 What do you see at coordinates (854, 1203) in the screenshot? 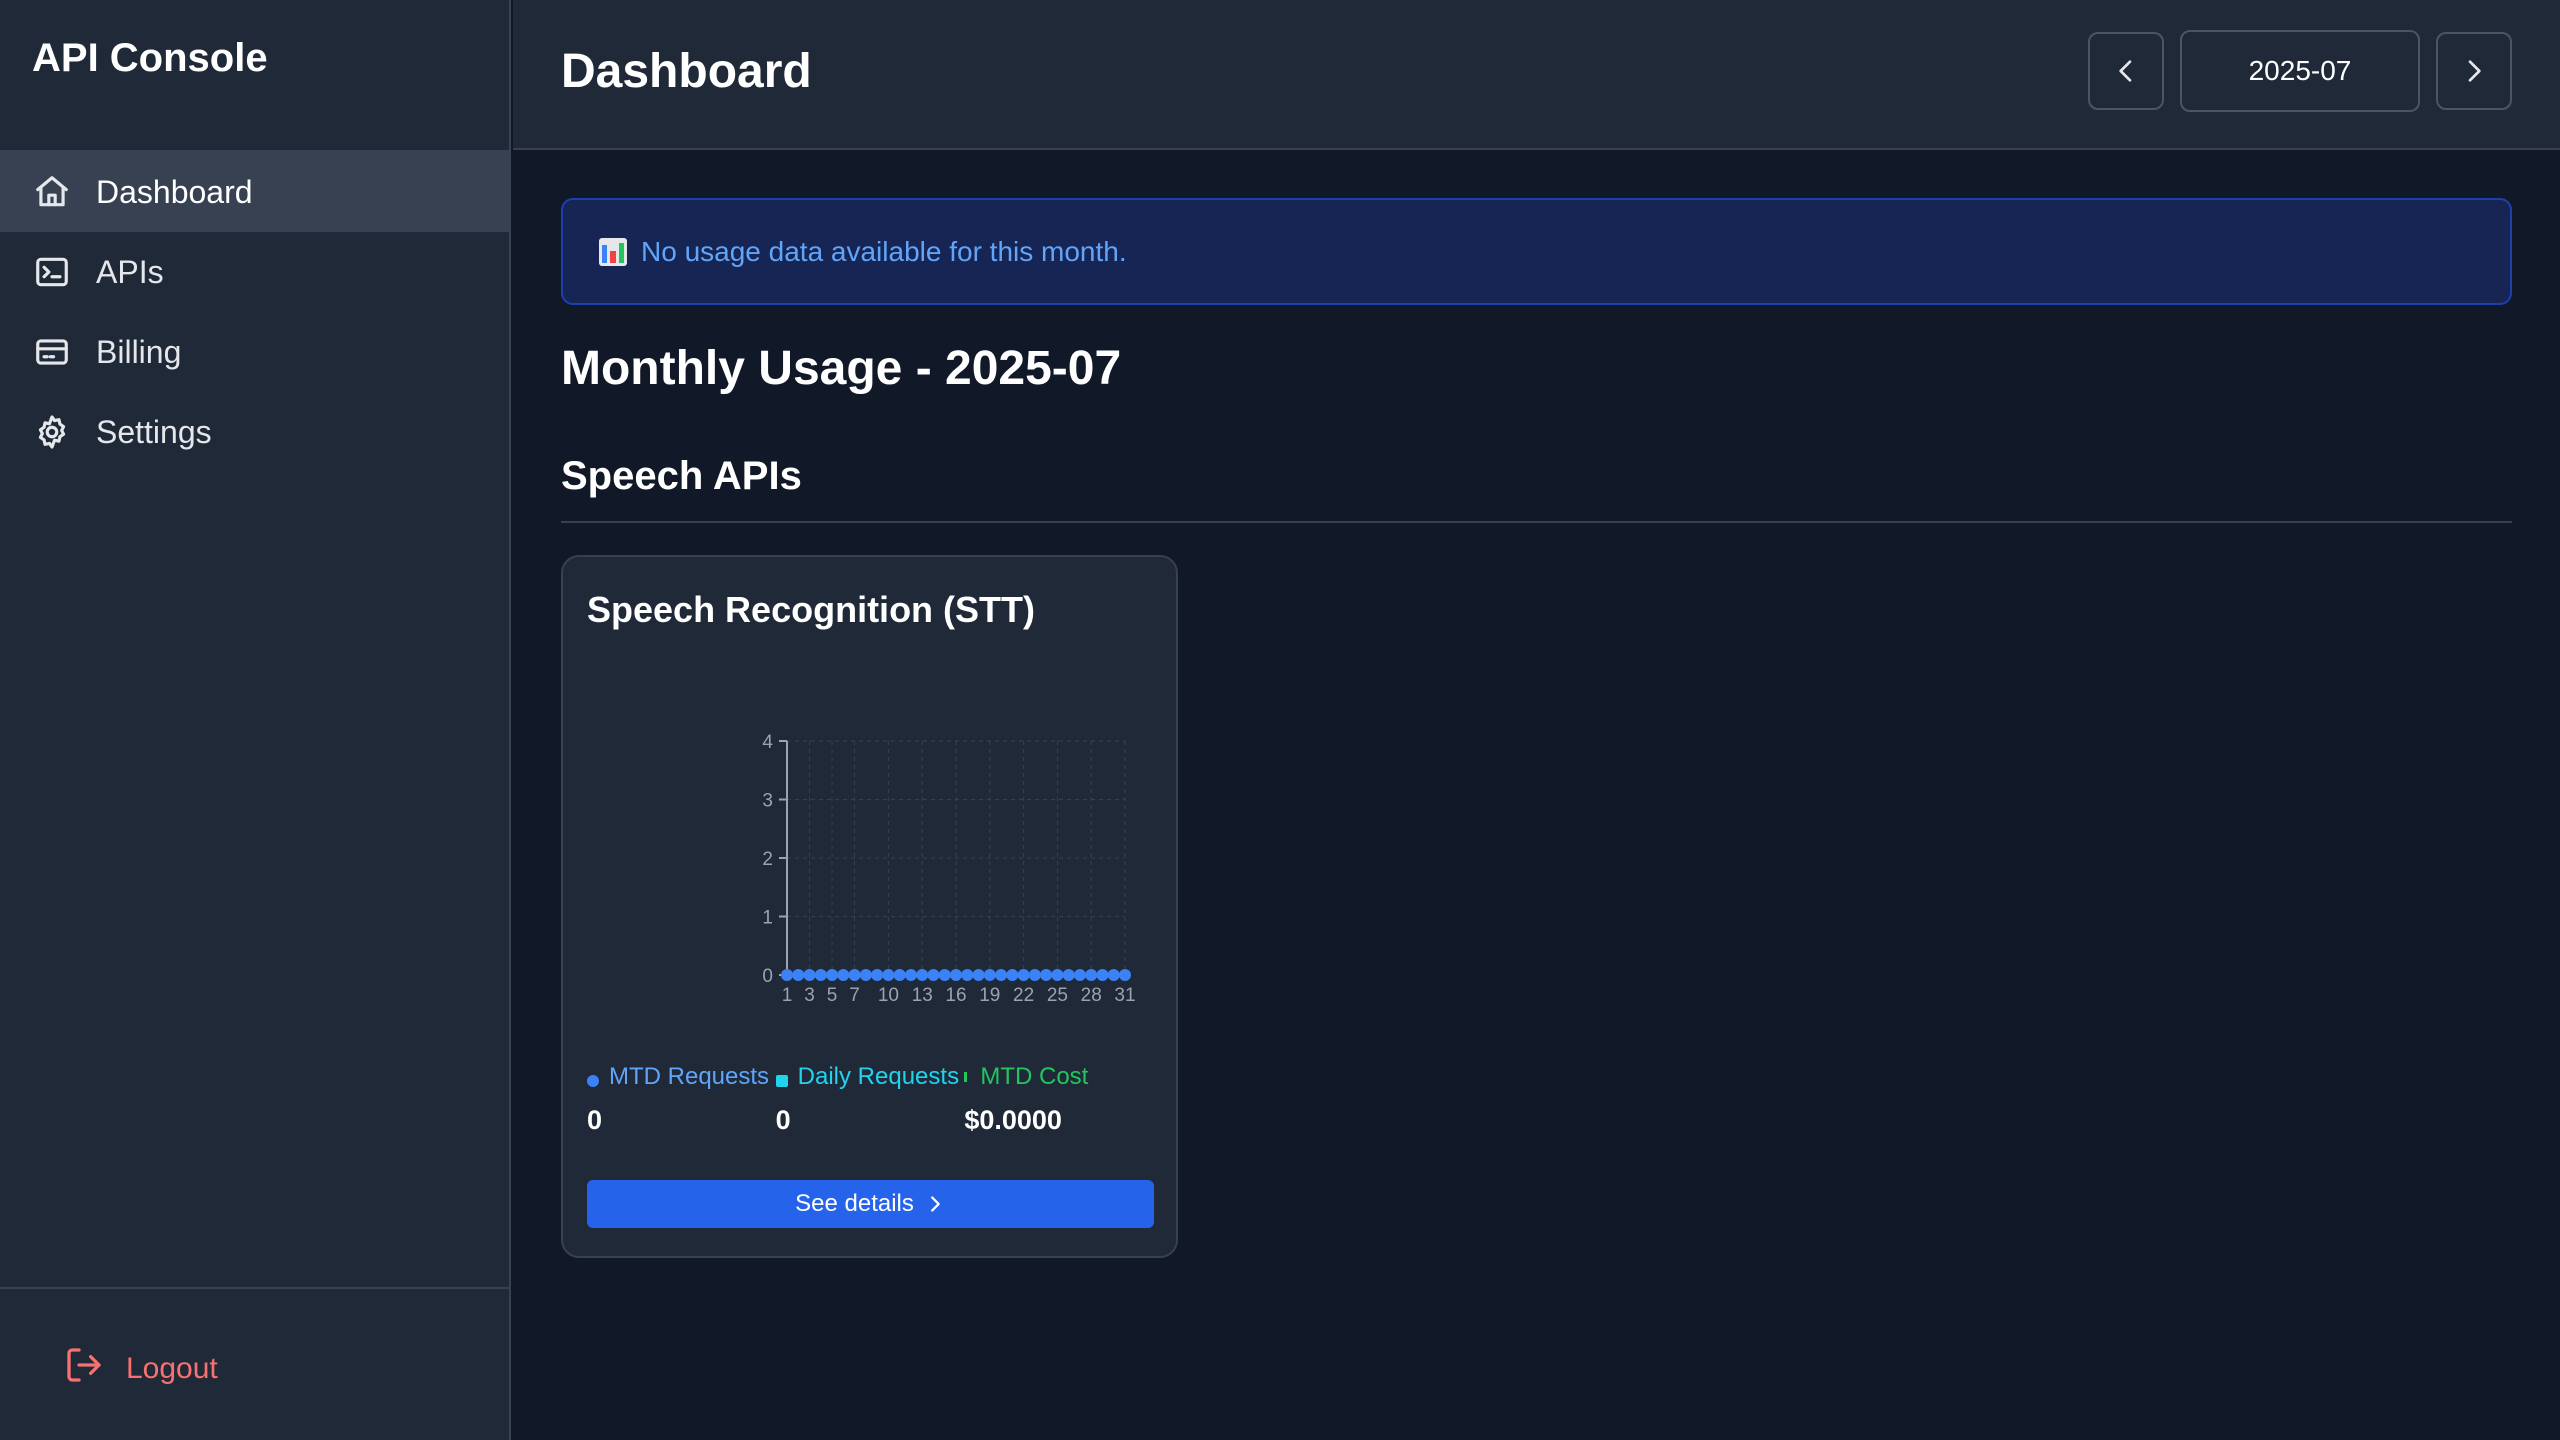
I see `see-details-label: See details` at bounding box center [854, 1203].